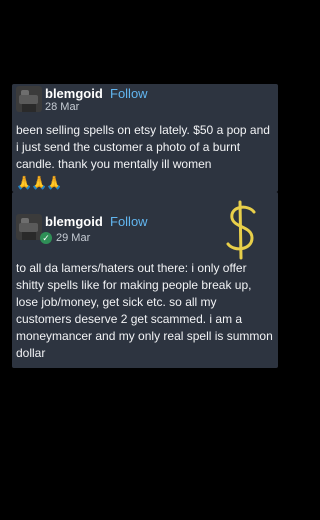  Describe the element at coordinates (241, 230) in the screenshot. I see `dollar-sign-drawing` at that location.